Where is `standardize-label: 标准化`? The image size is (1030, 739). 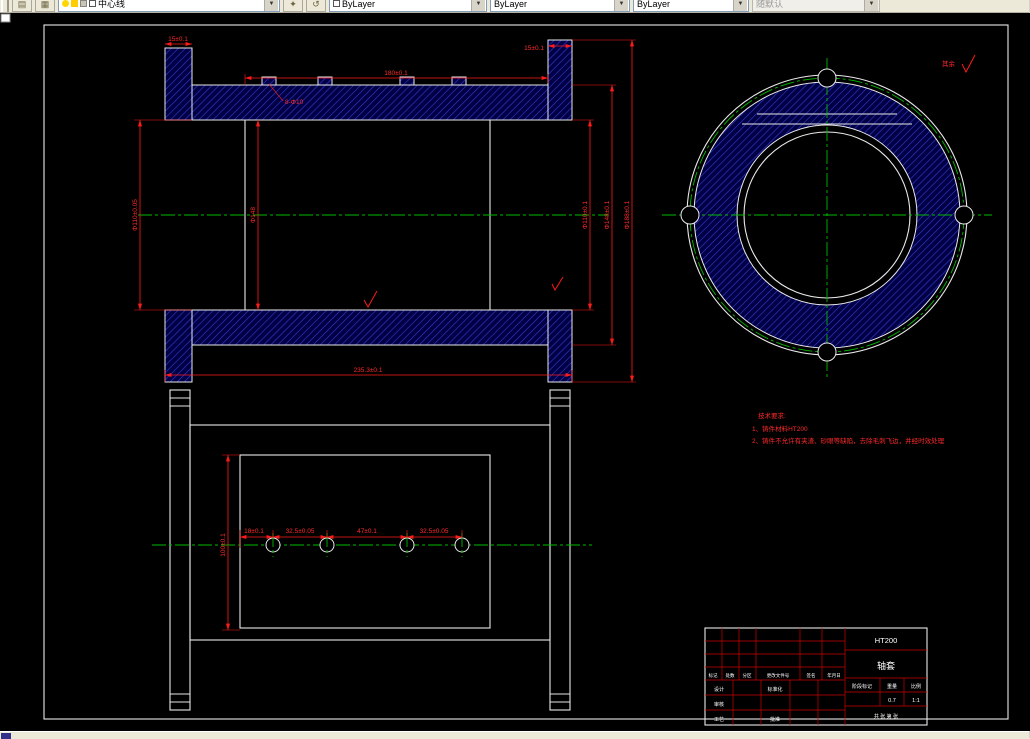
standardize-label: 标准化 is located at coordinates (774, 689).